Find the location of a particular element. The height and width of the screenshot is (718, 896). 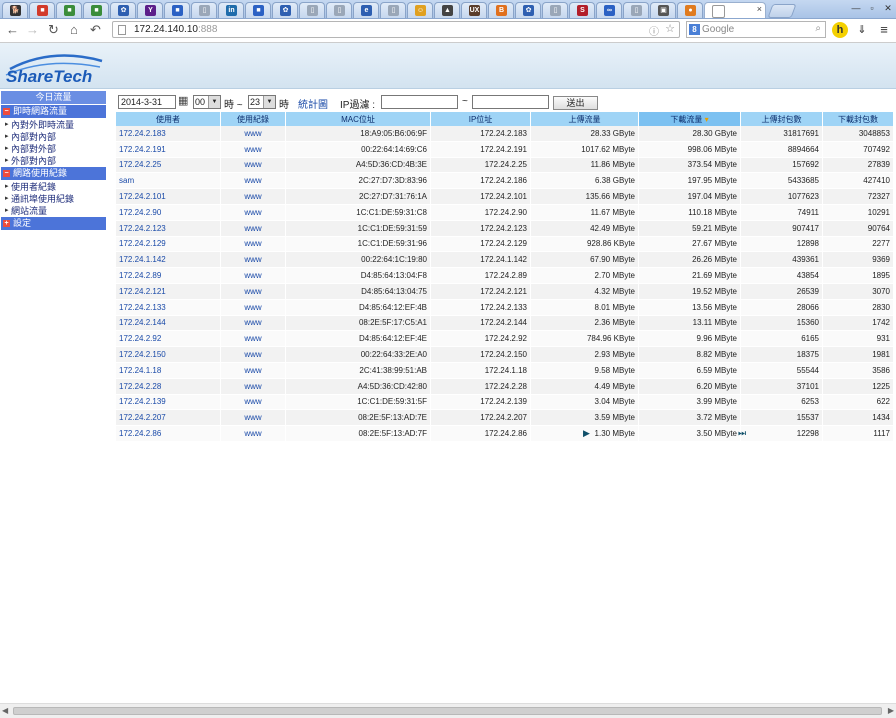

download-icon: ⇓ is located at coordinates (862, 30).